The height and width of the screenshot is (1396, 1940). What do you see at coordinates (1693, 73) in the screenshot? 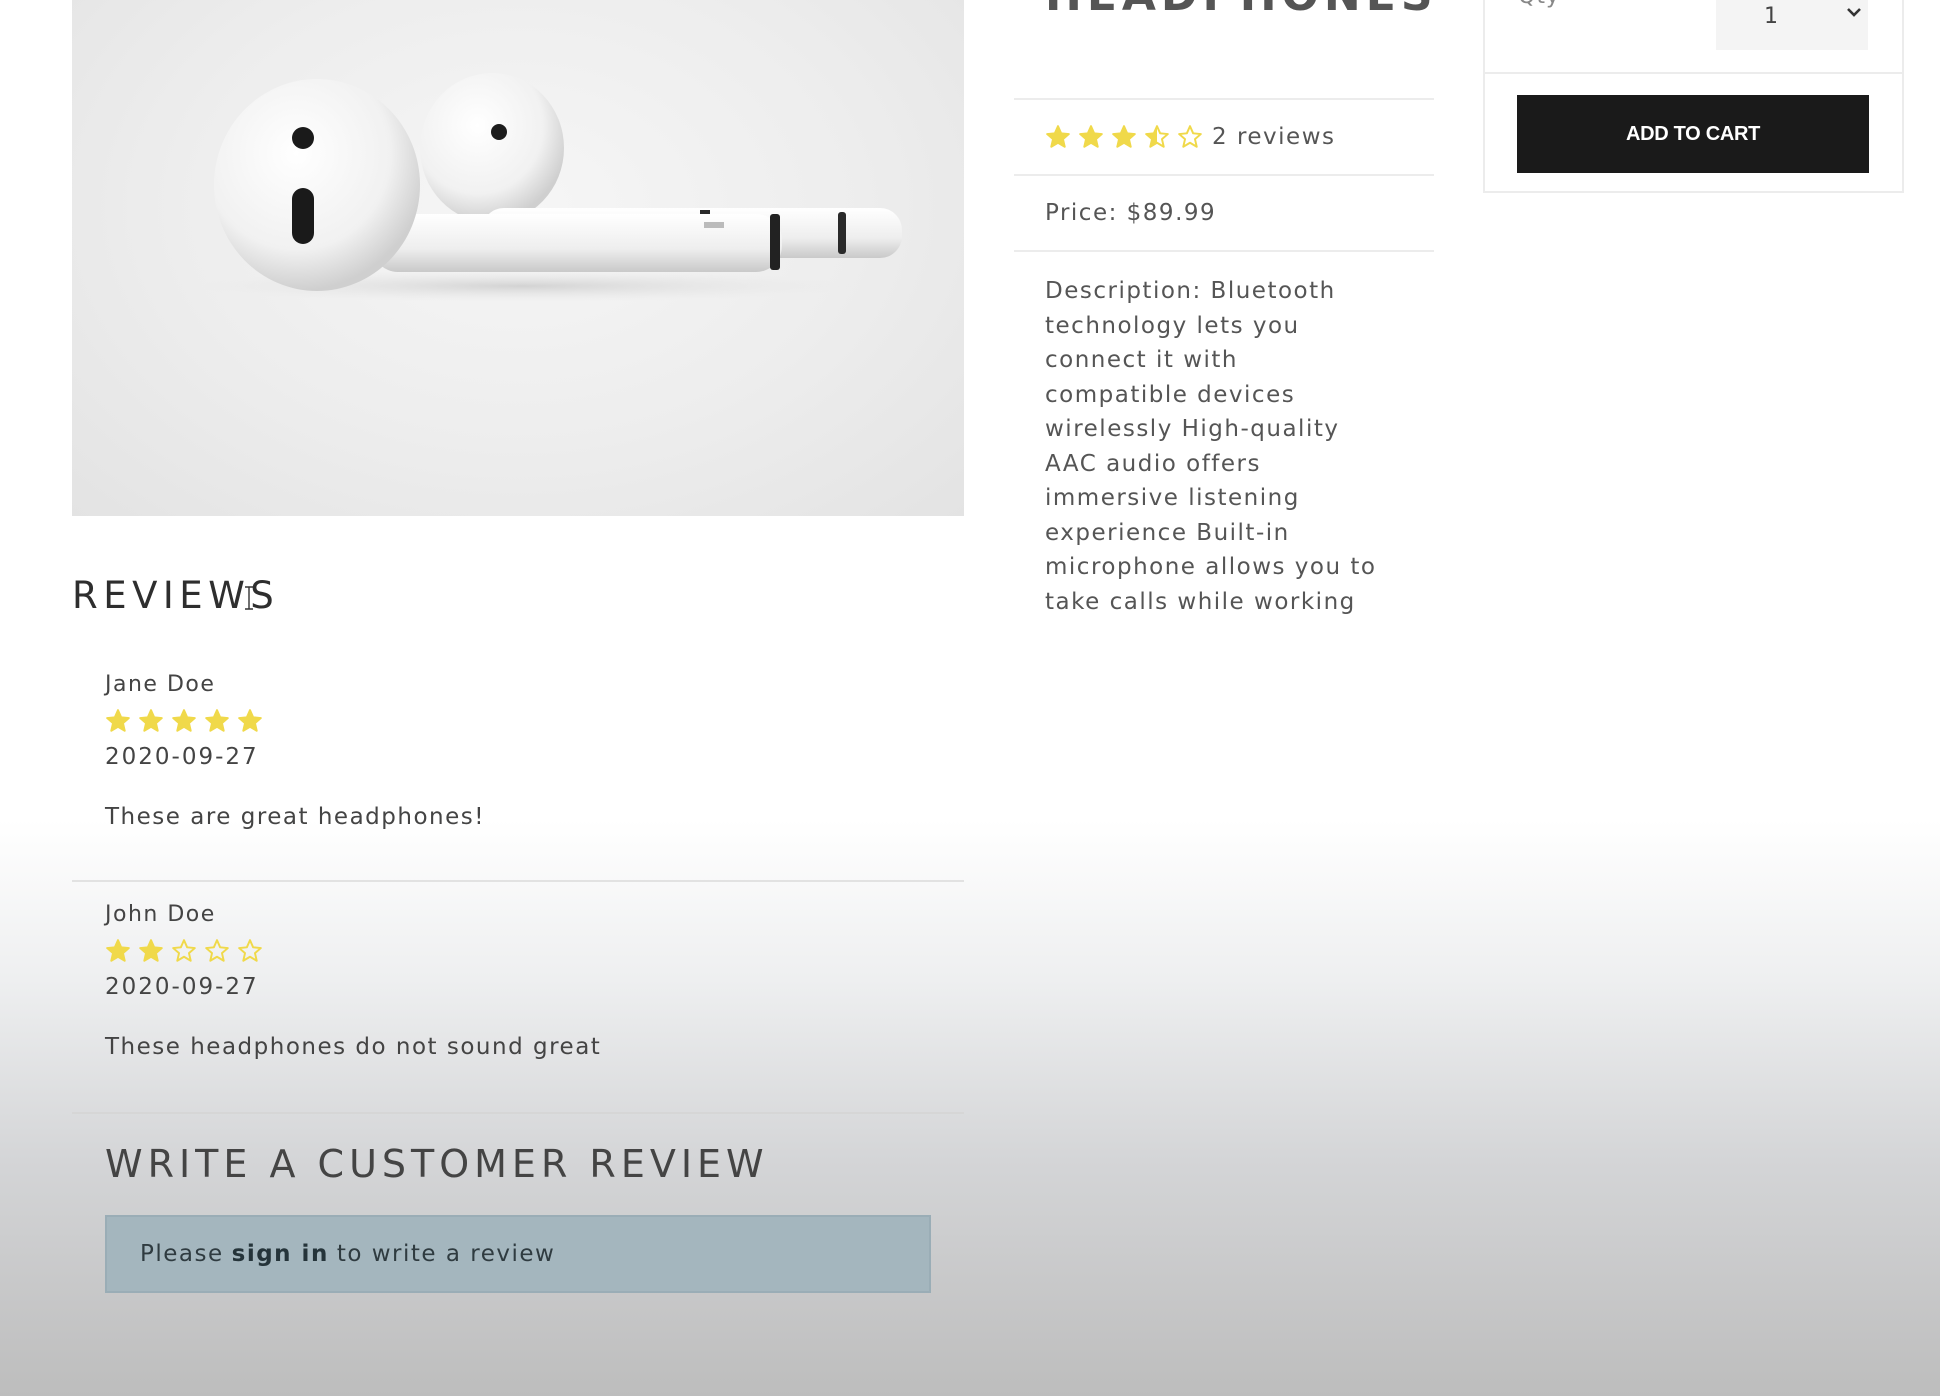
I see `cart-divider` at bounding box center [1693, 73].